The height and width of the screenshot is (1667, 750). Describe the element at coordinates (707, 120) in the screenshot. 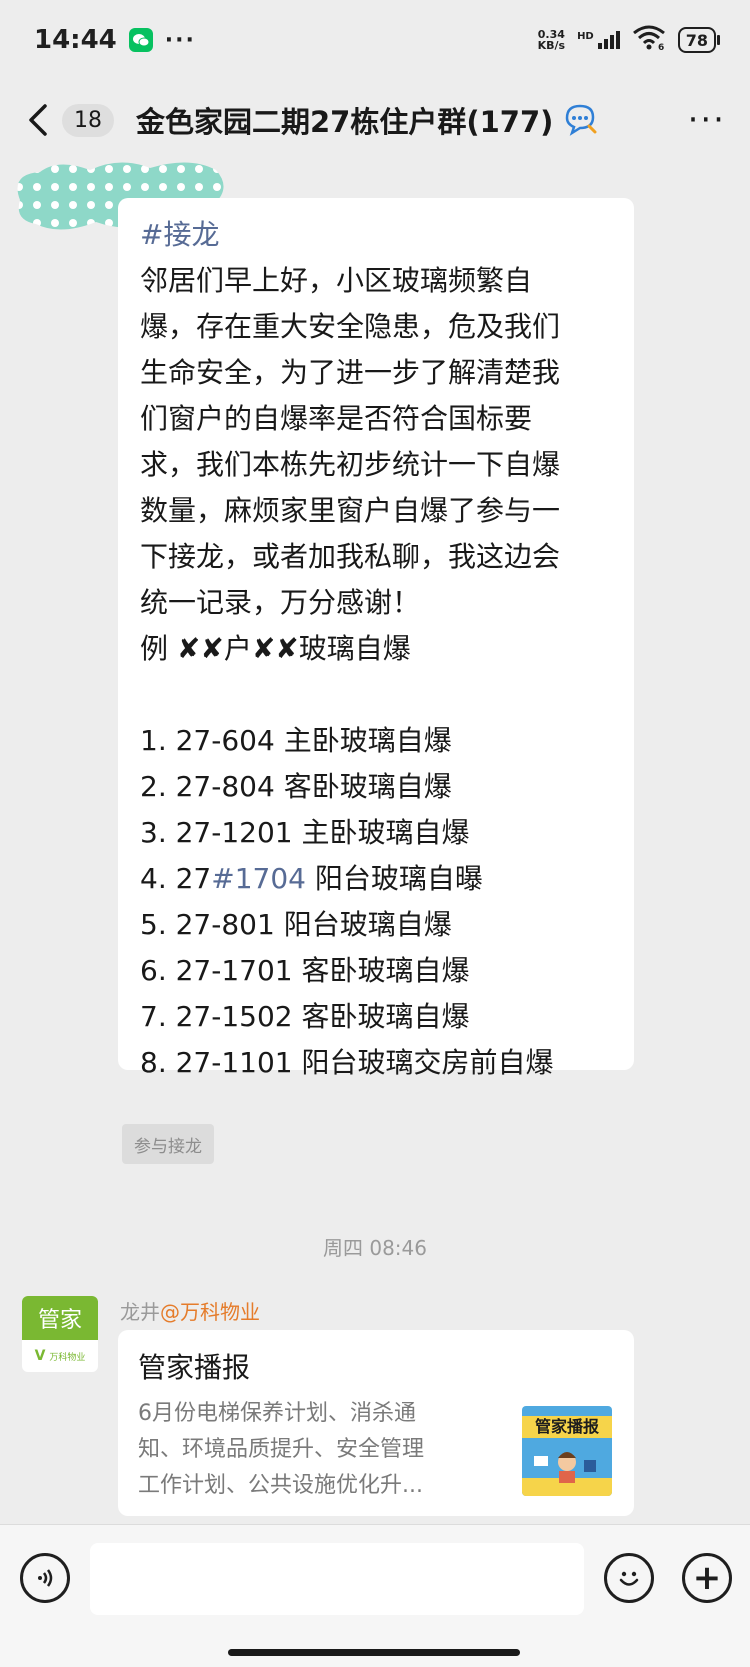

I see `more-dots-icon: ···` at that location.